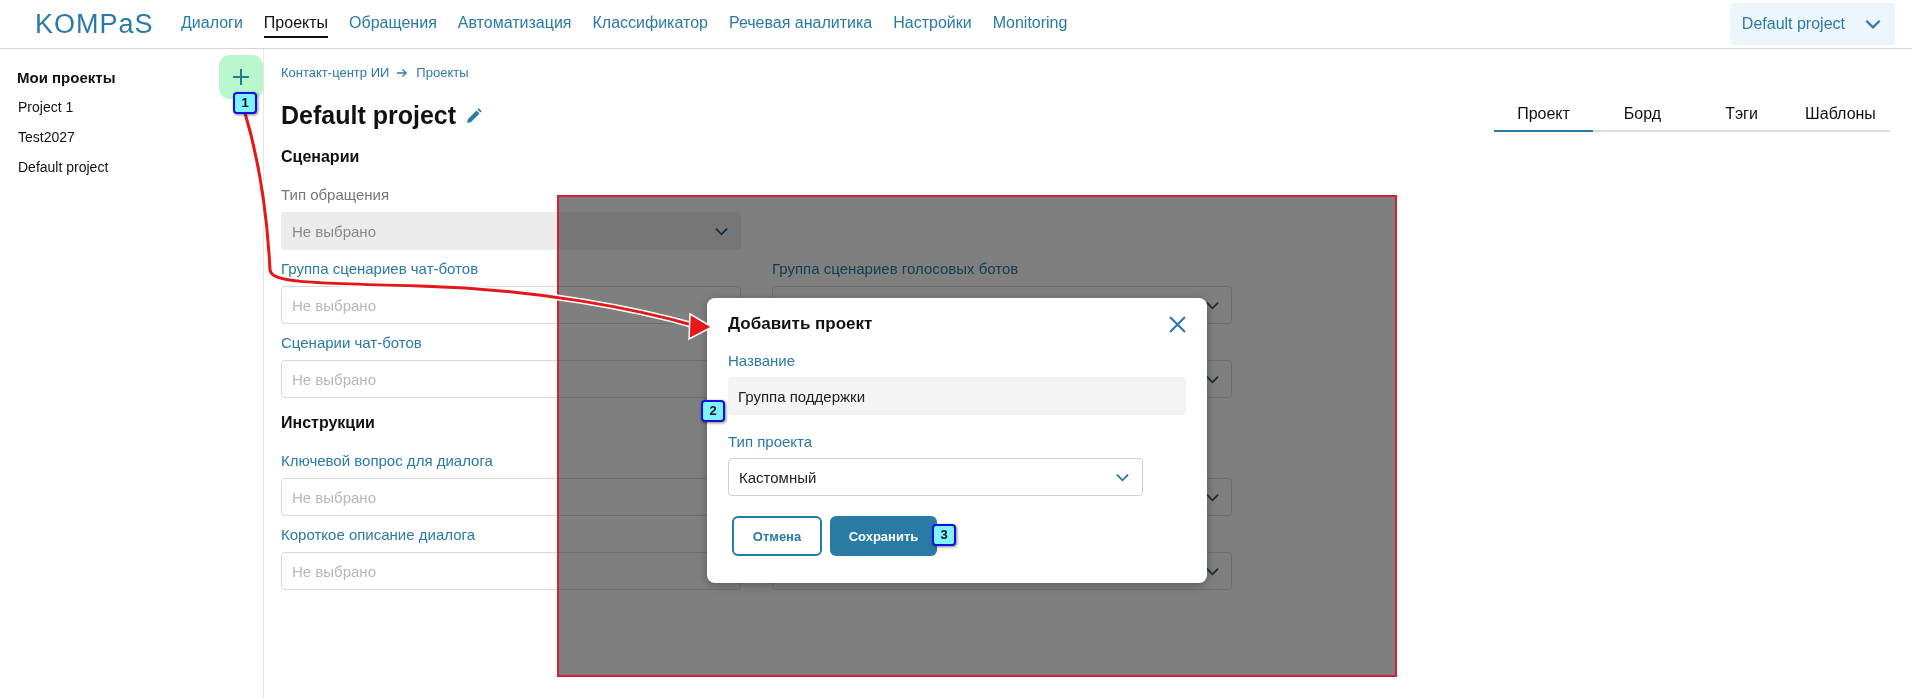  I want to click on field-label: Группа сценариев чат-ботов, so click(380, 269).